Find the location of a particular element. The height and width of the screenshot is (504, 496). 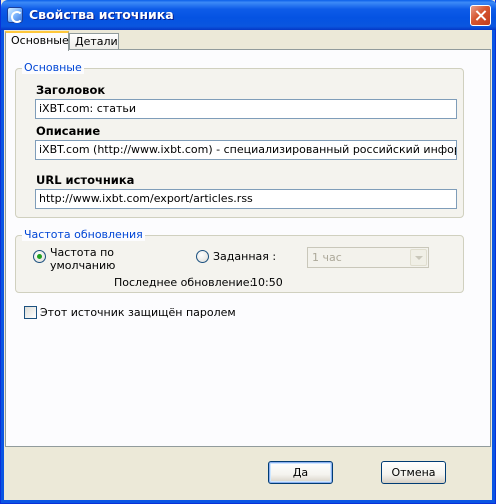

url-field: http://www.ixbt.com/export/articles.rss is located at coordinates (246, 199).